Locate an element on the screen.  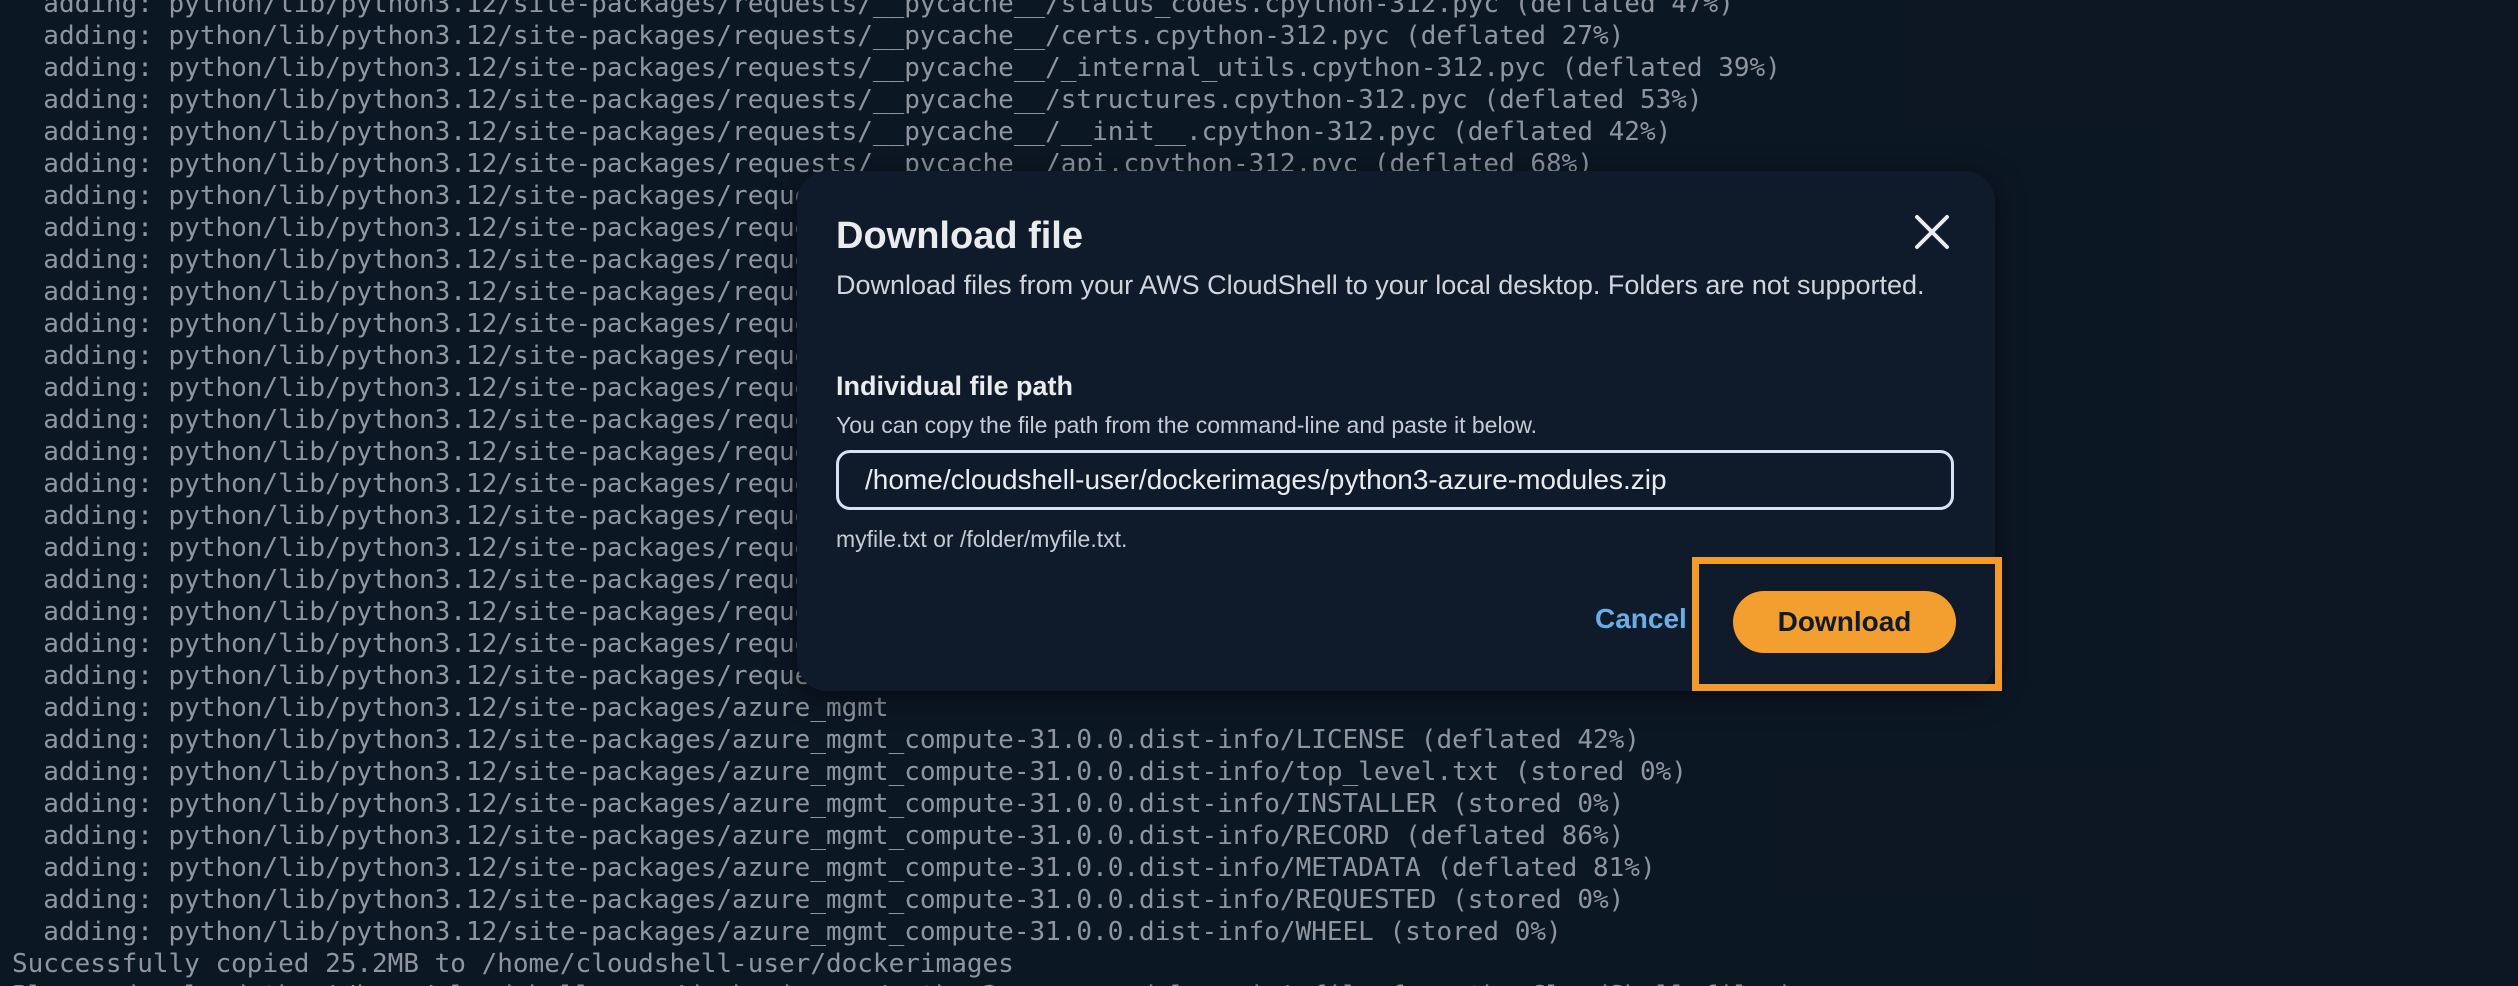
file-path-hint: myfile.txt or /folder/myfile.txt. is located at coordinates (982, 539).